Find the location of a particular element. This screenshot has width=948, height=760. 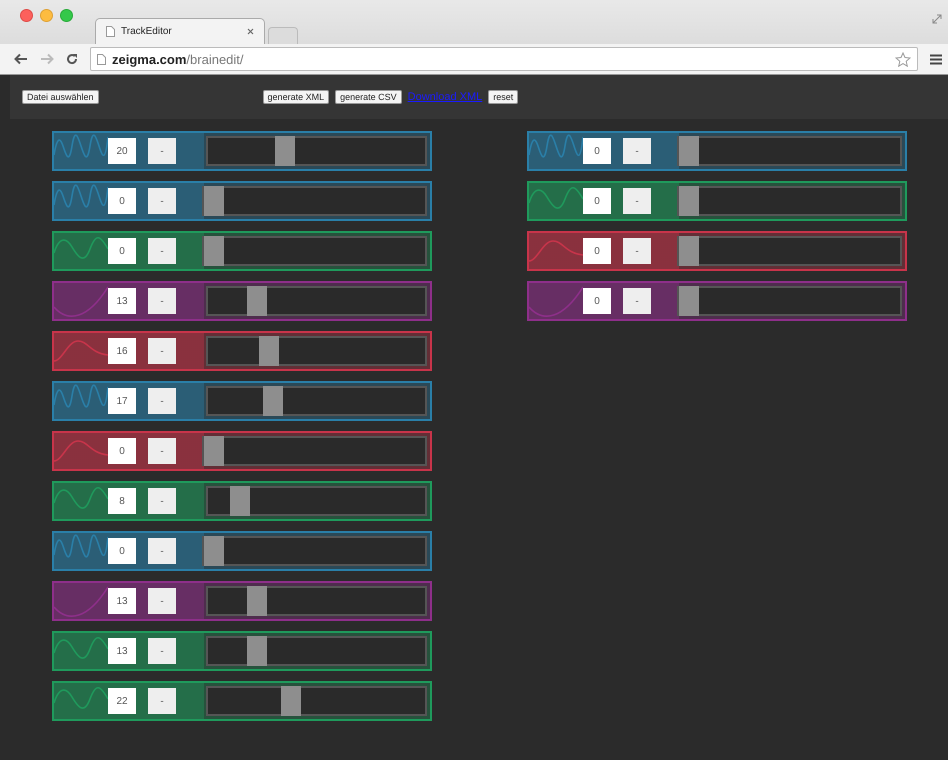

browser-tab: TrackEditor is located at coordinates (180, 31).